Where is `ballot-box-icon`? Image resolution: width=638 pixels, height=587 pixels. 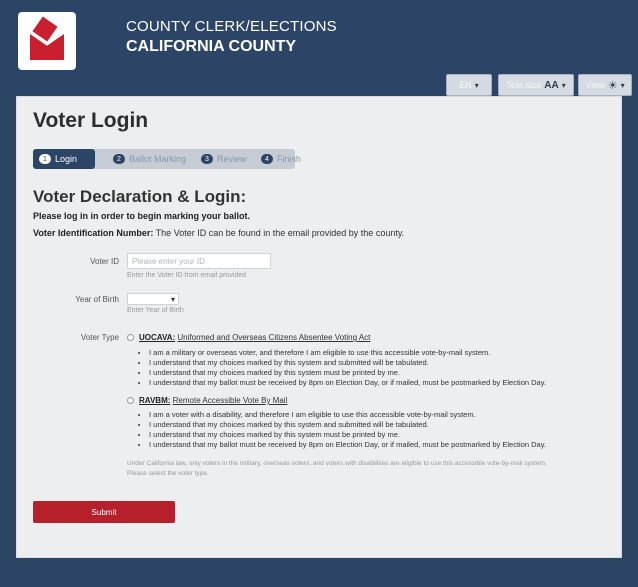
ballot-box-icon is located at coordinates (47, 41).